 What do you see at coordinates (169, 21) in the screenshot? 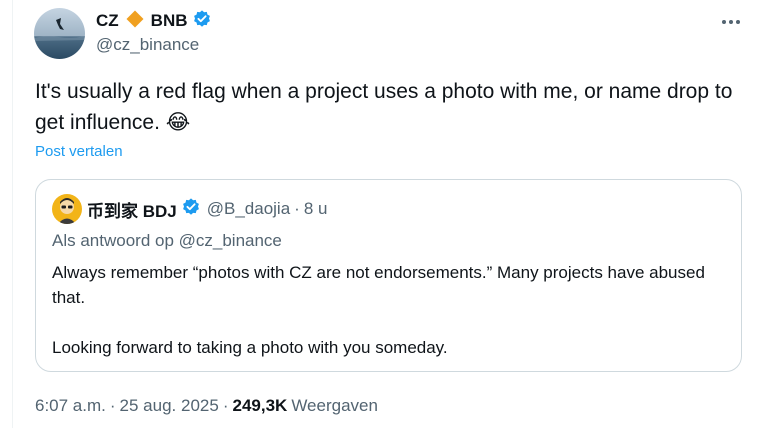
I see `author-brand-label: BNB` at bounding box center [169, 21].